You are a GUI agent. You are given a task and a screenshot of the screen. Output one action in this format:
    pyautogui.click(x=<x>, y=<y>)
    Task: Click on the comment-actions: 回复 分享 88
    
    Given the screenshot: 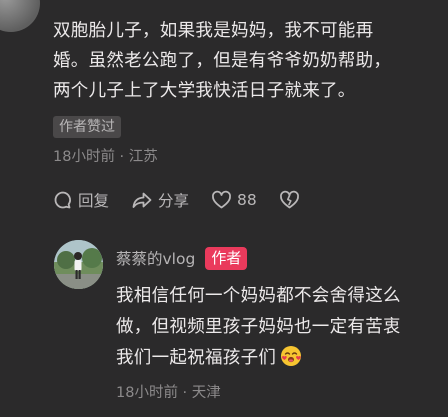 What is the action you would take?
    pyautogui.click(x=179, y=200)
    